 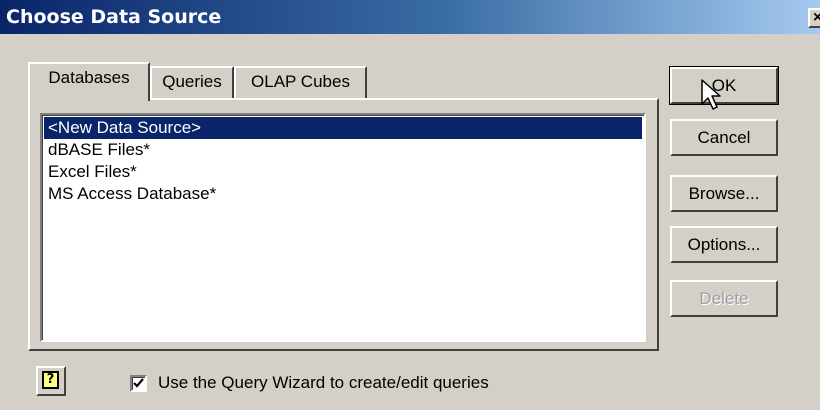 What do you see at coordinates (724, 137) in the screenshot?
I see `cancel-button: Cancel` at bounding box center [724, 137].